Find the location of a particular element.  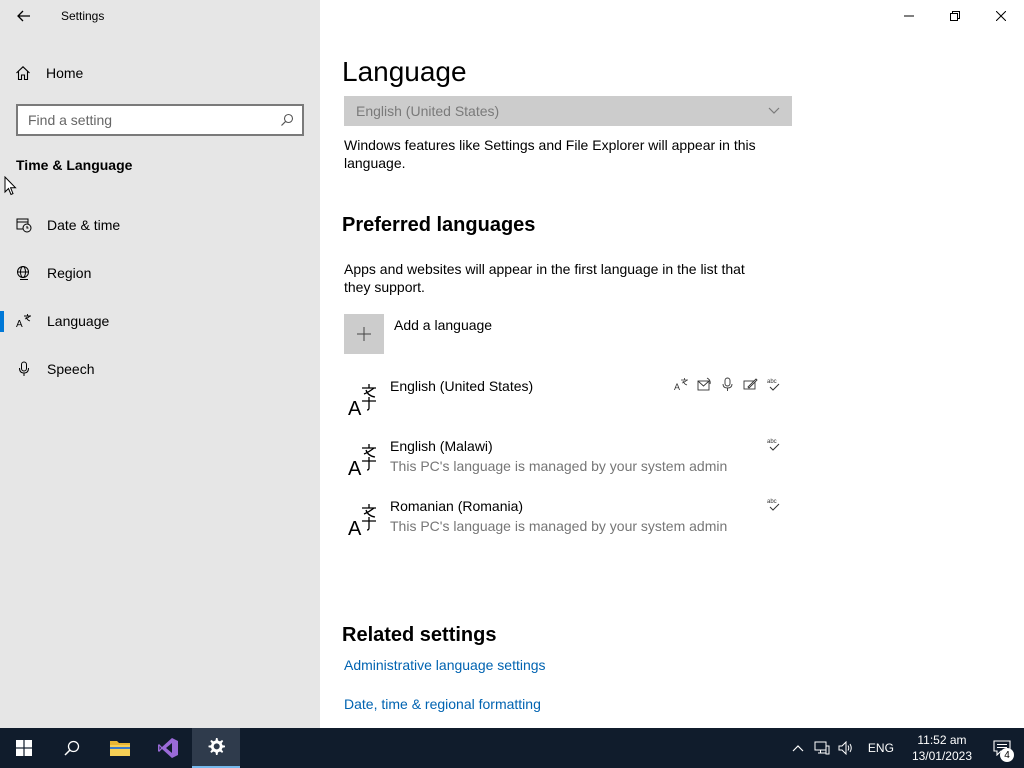

search-box is located at coordinates (160, 120).